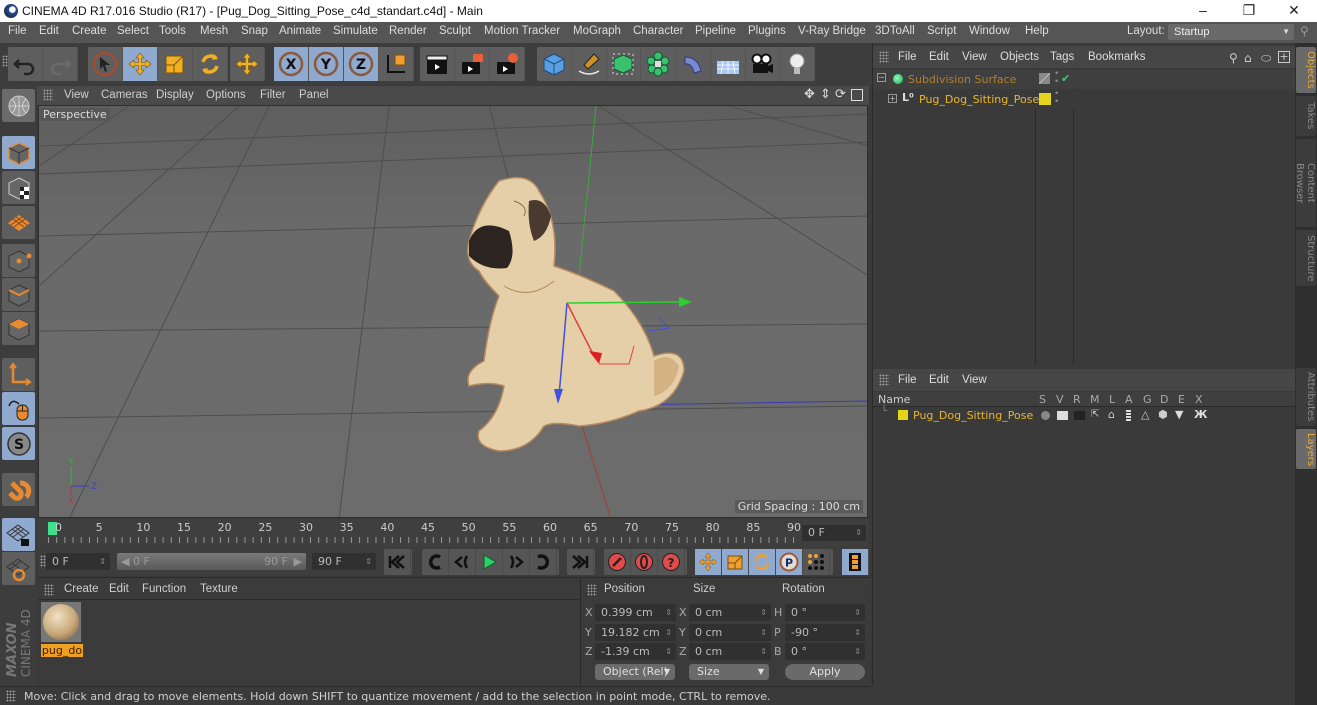 This screenshot has height=705, width=1317. Describe the element at coordinates (1284, 57) in the screenshot. I see `new-view-icon: +` at that location.